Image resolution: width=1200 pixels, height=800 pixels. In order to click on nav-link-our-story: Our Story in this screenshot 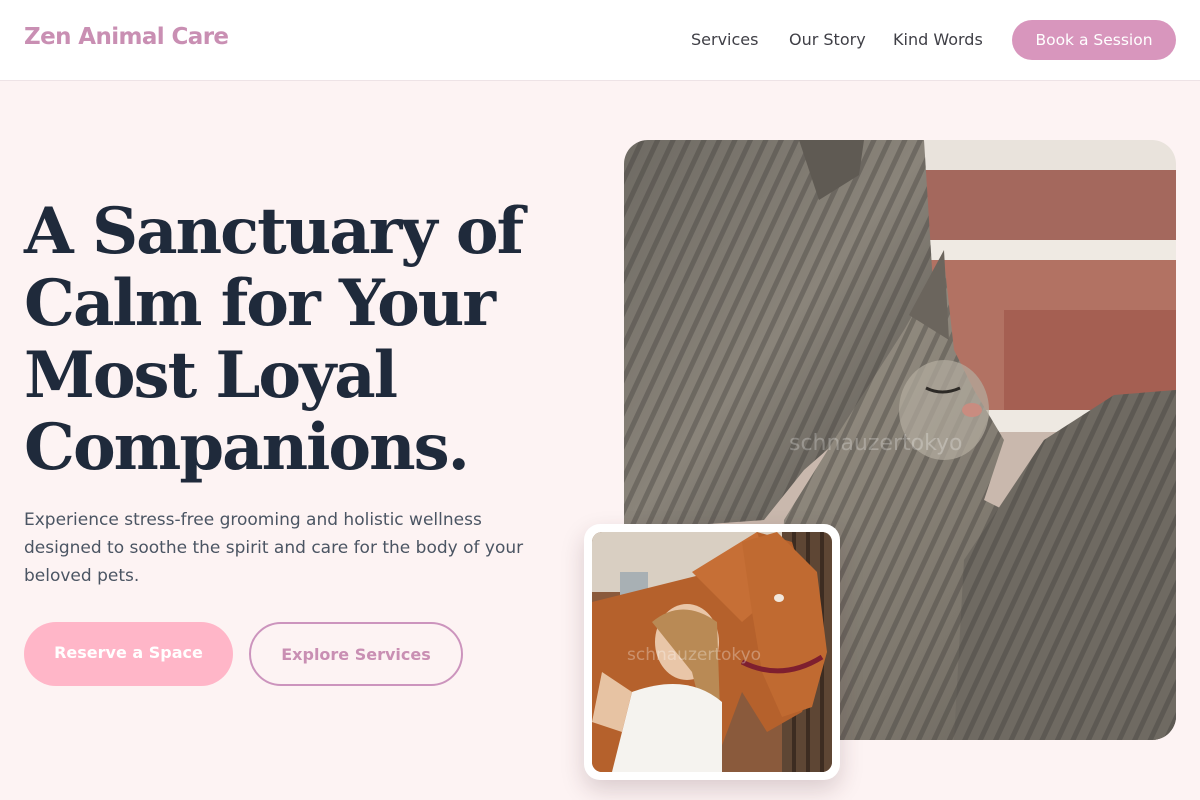, I will do `click(827, 39)`.